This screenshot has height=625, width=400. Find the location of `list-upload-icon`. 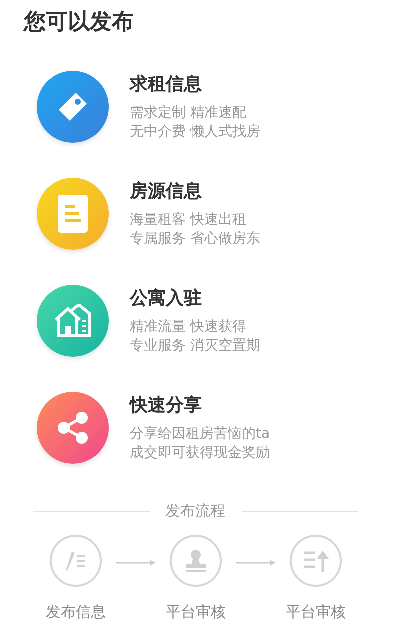

list-upload-icon is located at coordinates (316, 561).